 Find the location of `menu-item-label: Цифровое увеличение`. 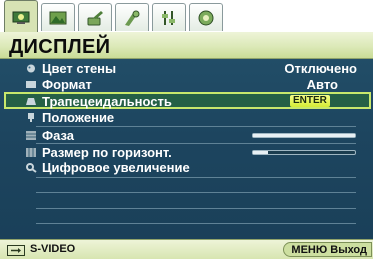

menu-item-label: Цифровое увеличение is located at coordinates (116, 167).